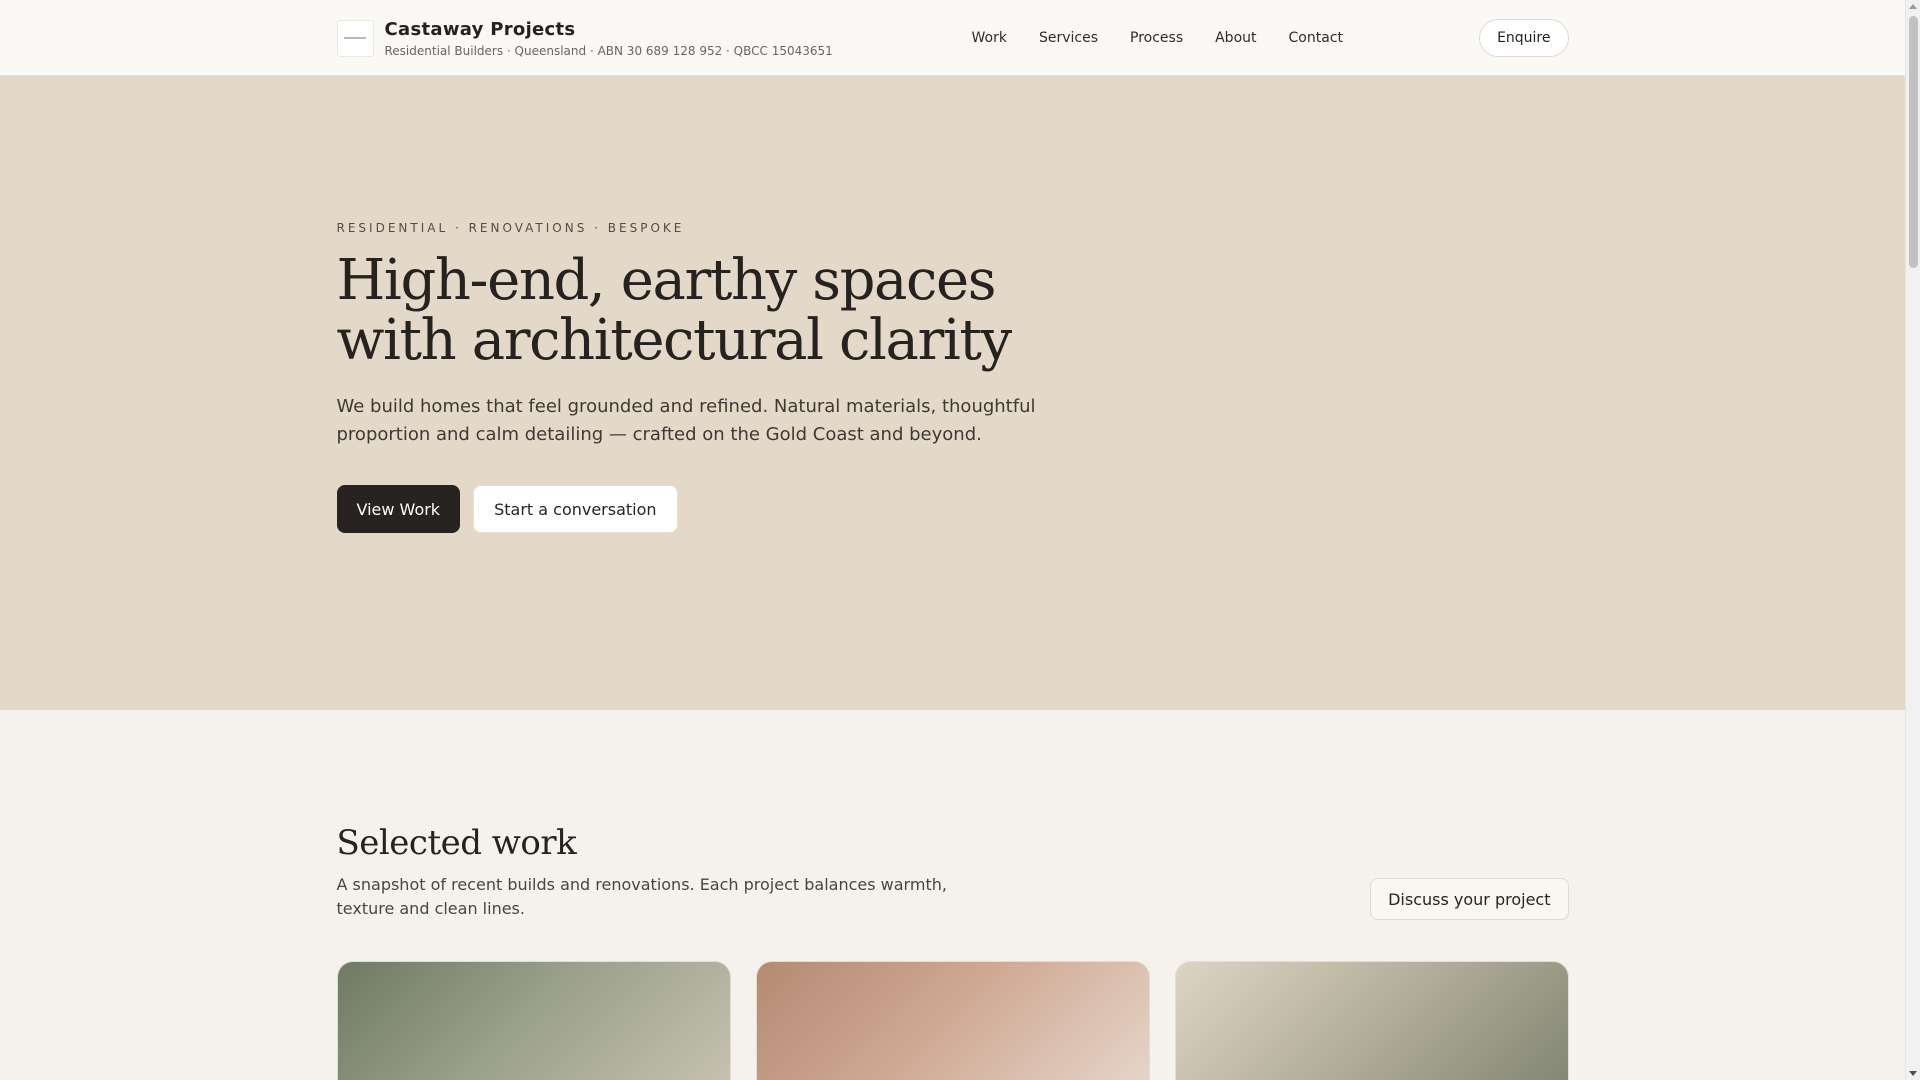  I want to click on enquire-button: Enquire, so click(1524, 38).